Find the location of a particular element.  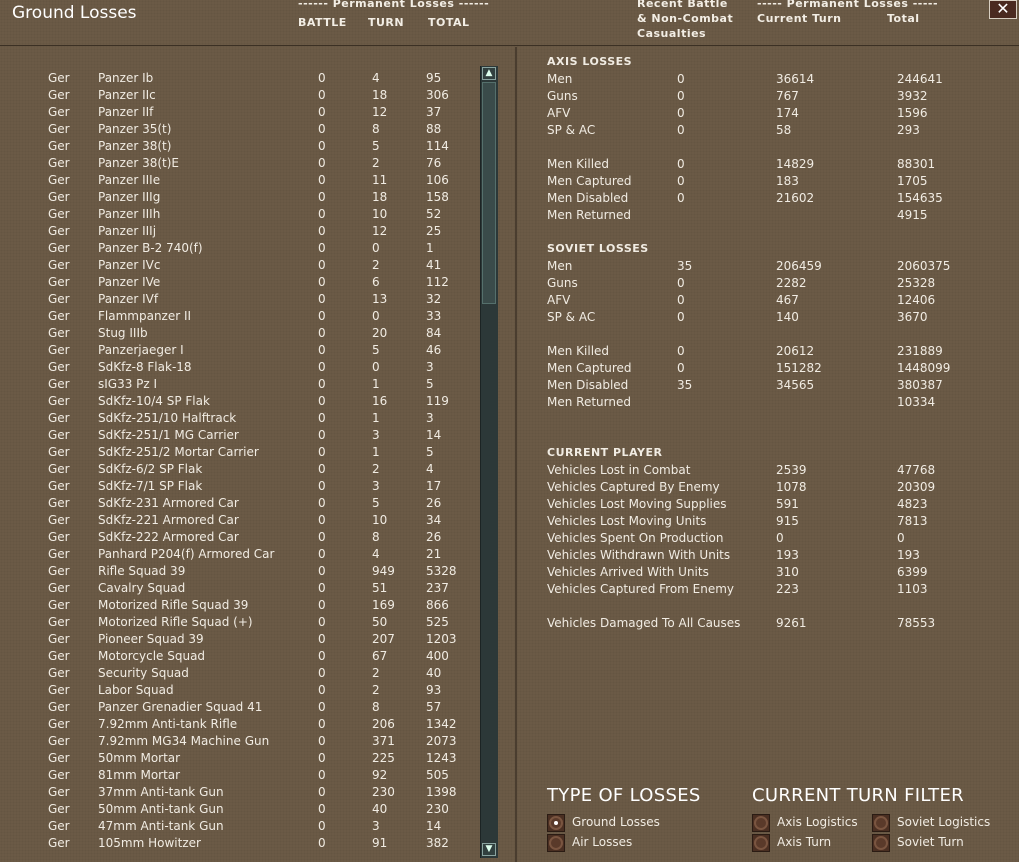

soviet-turn-label: Soviet Turn is located at coordinates (930, 842).